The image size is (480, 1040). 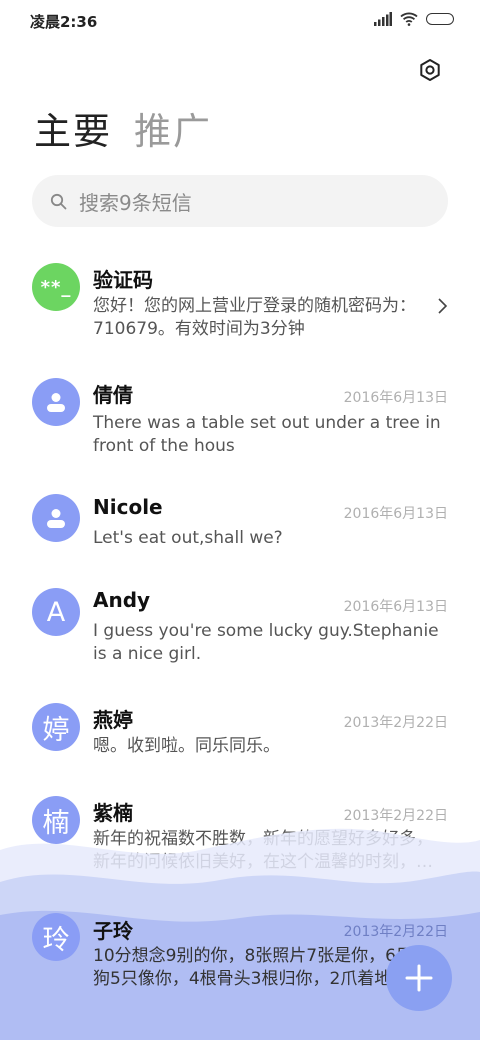 I want to click on avatar: **_, so click(x=56, y=287).